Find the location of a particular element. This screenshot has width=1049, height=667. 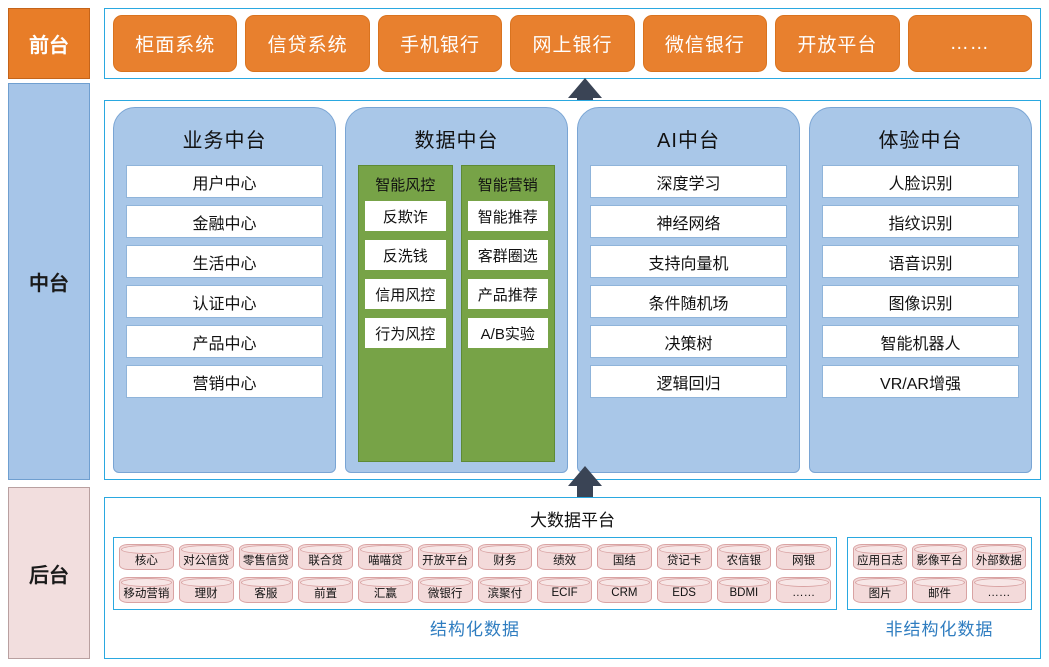

data-source-tag: 影像平台 is located at coordinates (939, 557).